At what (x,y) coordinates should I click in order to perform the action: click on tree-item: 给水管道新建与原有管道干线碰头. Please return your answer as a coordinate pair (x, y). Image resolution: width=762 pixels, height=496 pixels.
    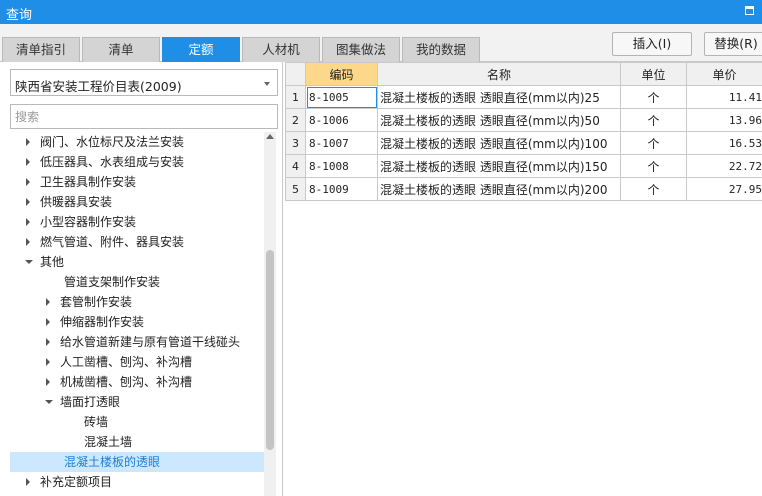
    Looking at the image, I should click on (137, 342).